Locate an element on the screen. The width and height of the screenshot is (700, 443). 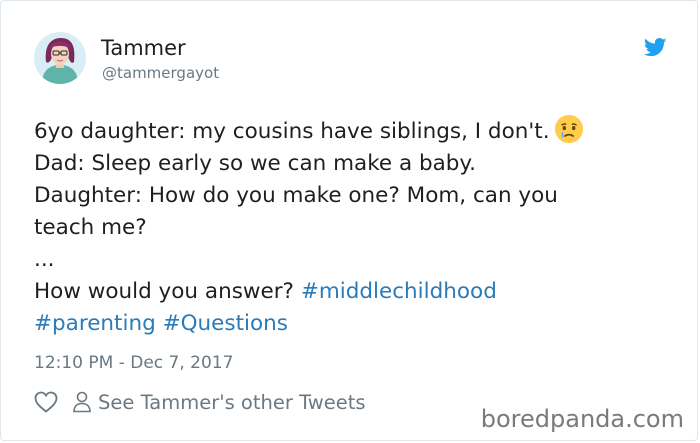
tweet-line: Dad: Sleep early so we can make a baby. is located at coordinates (255, 163).